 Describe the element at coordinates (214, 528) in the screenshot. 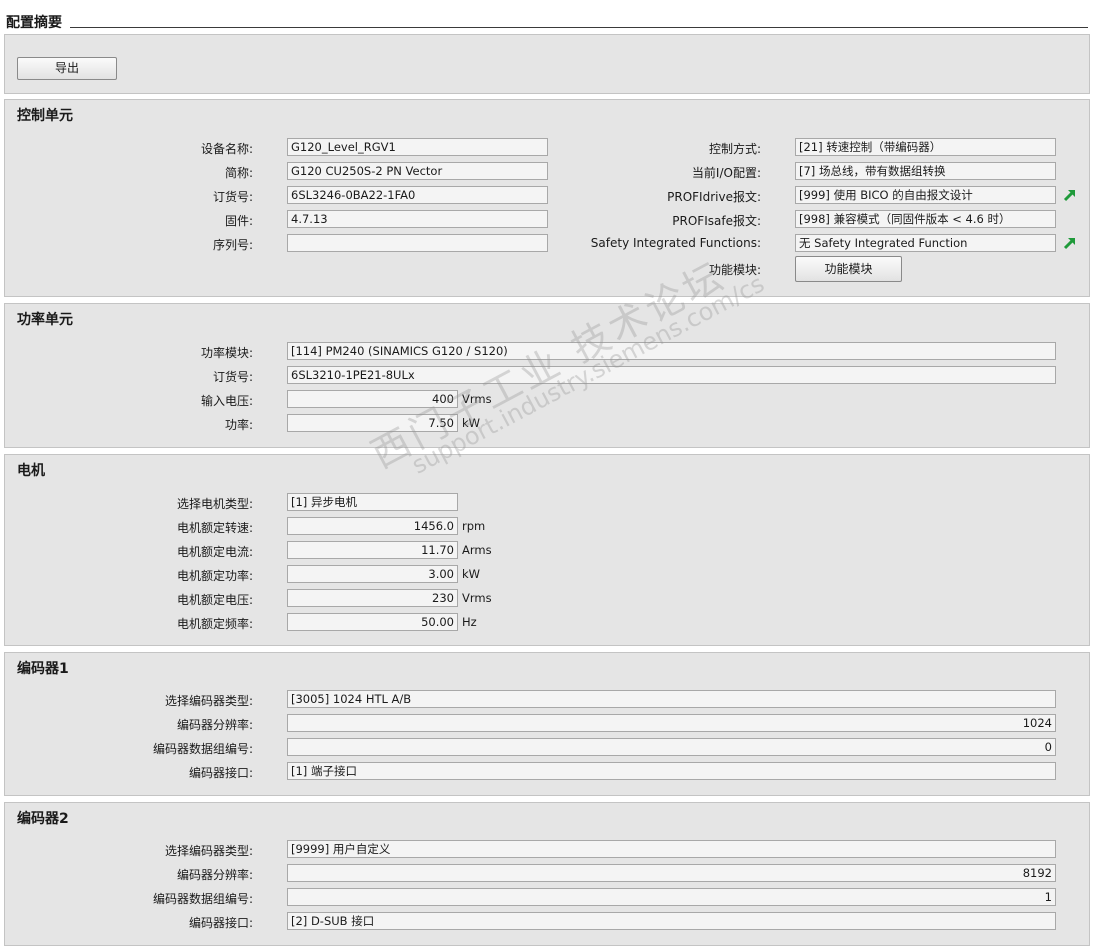

I see `motor-speed-label: 电机额定转速:` at that location.